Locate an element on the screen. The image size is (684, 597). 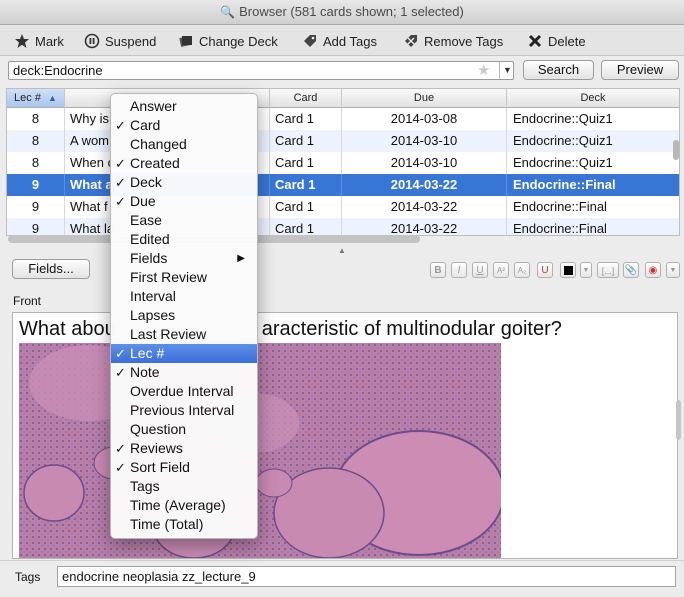
suspend-button: Suspend is located at coordinates (120, 41).